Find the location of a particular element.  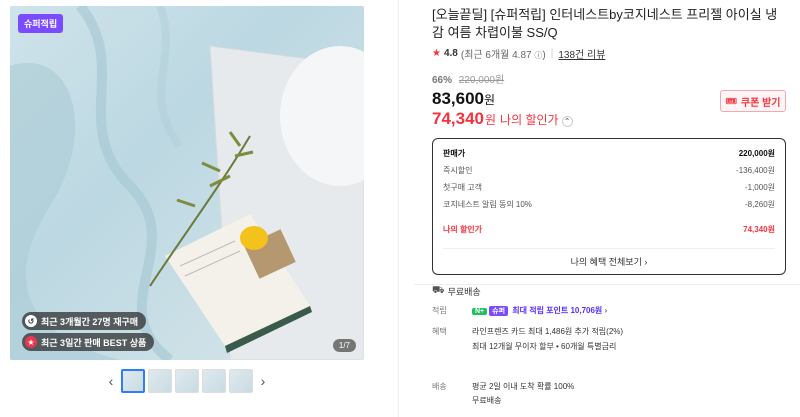

column-divider is located at coordinates (398, 208).